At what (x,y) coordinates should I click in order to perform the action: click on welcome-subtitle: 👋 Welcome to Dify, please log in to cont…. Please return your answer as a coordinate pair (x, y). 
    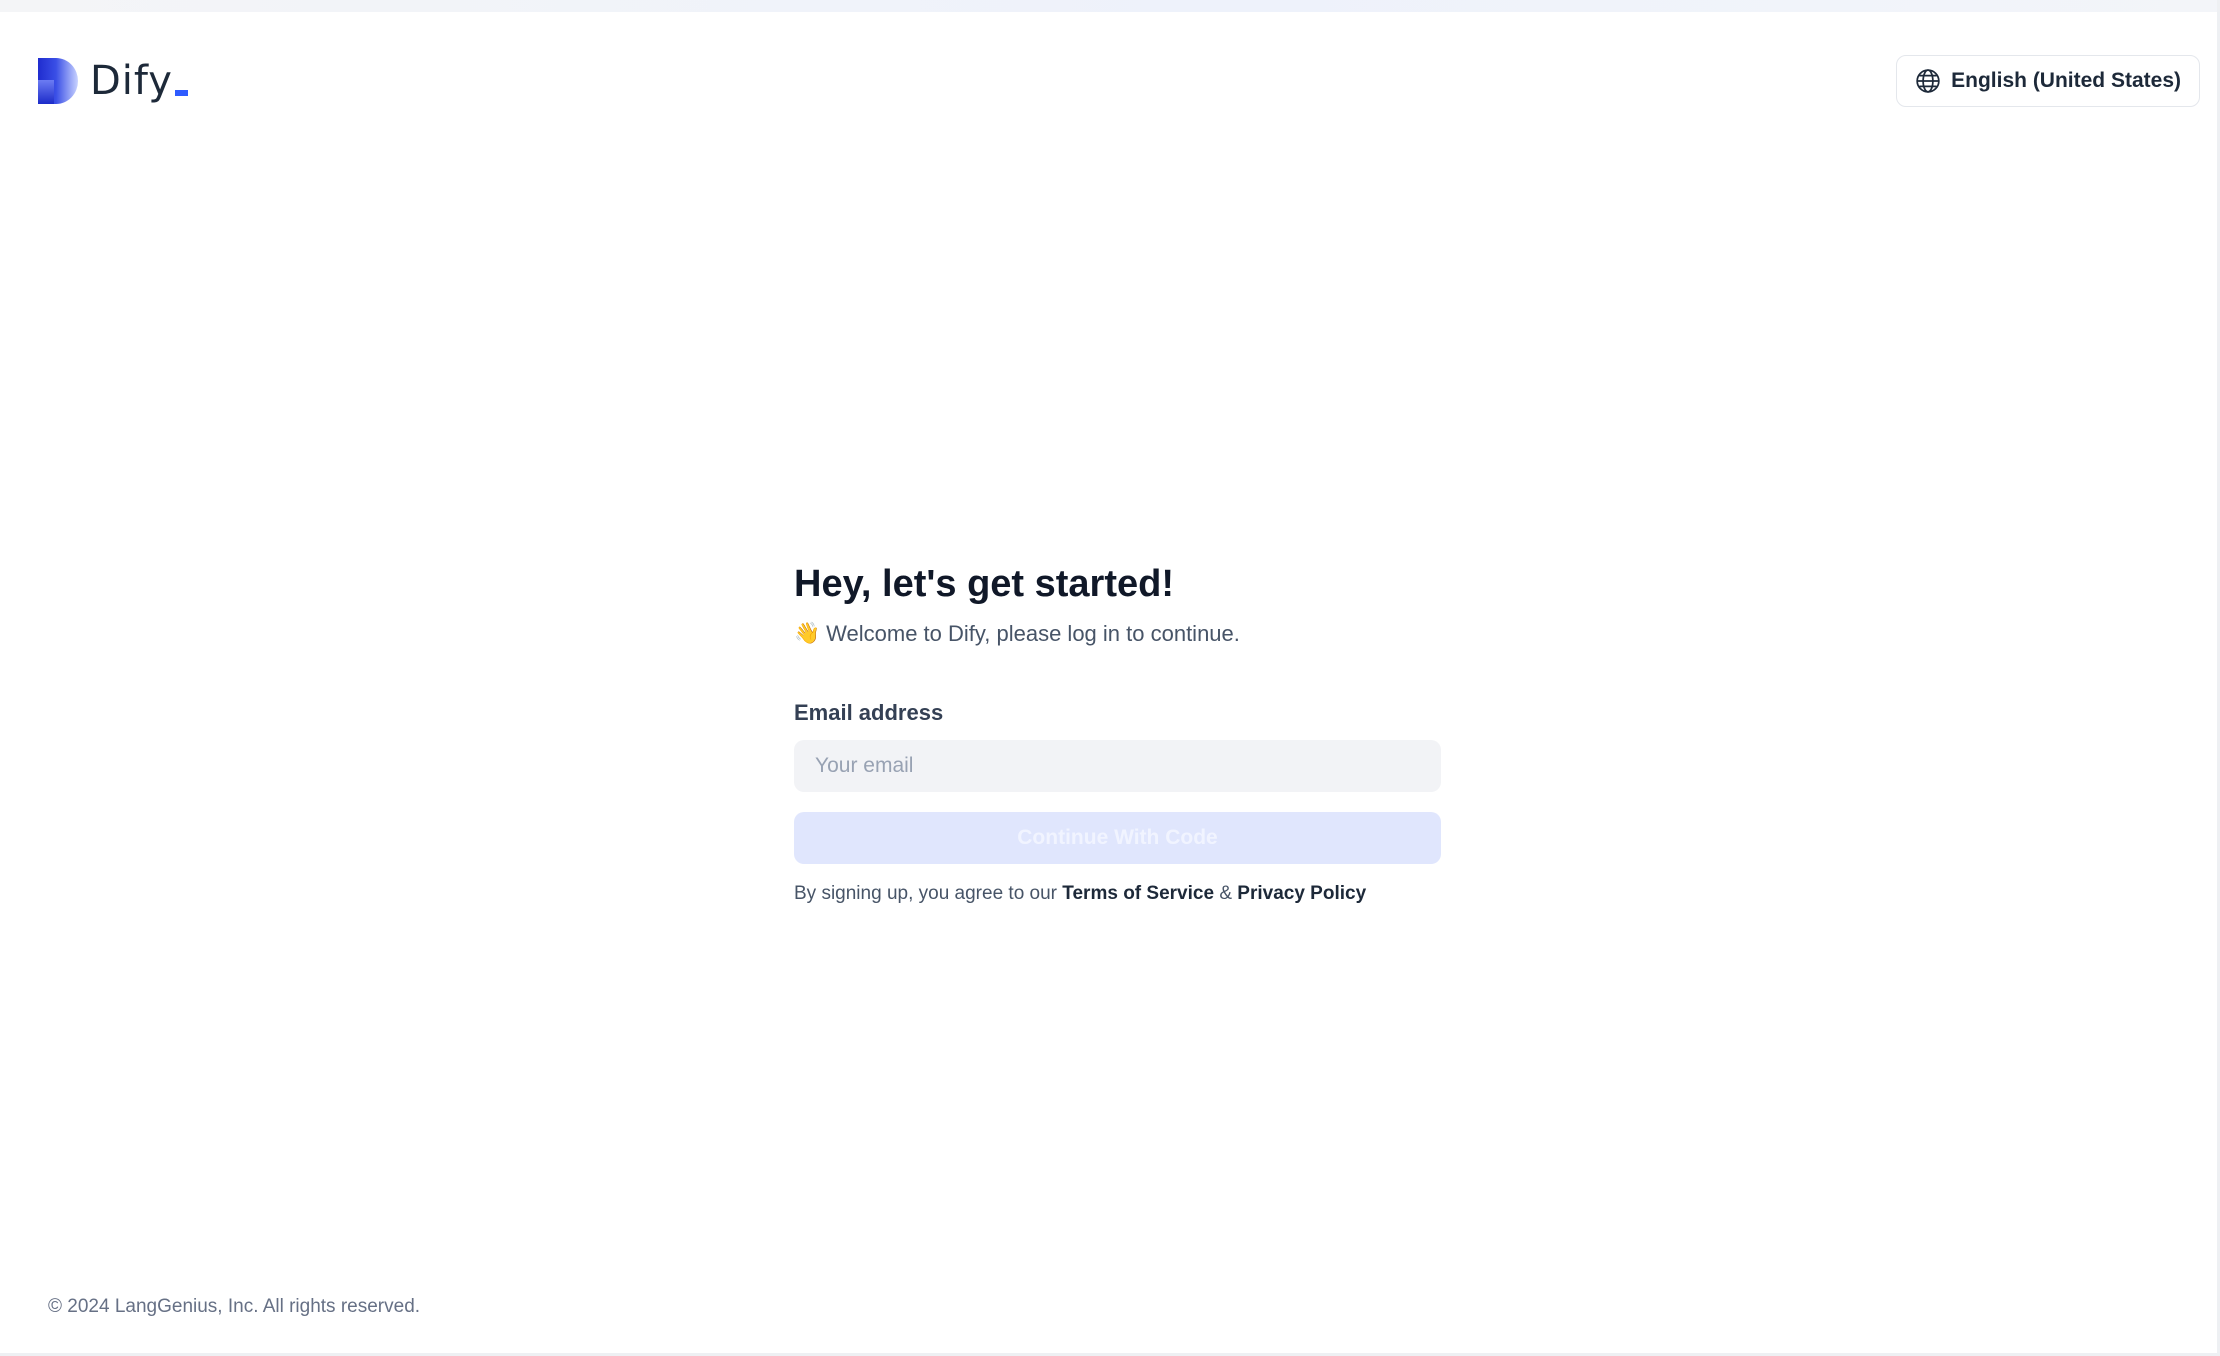
    Looking at the image, I should click on (1117, 634).